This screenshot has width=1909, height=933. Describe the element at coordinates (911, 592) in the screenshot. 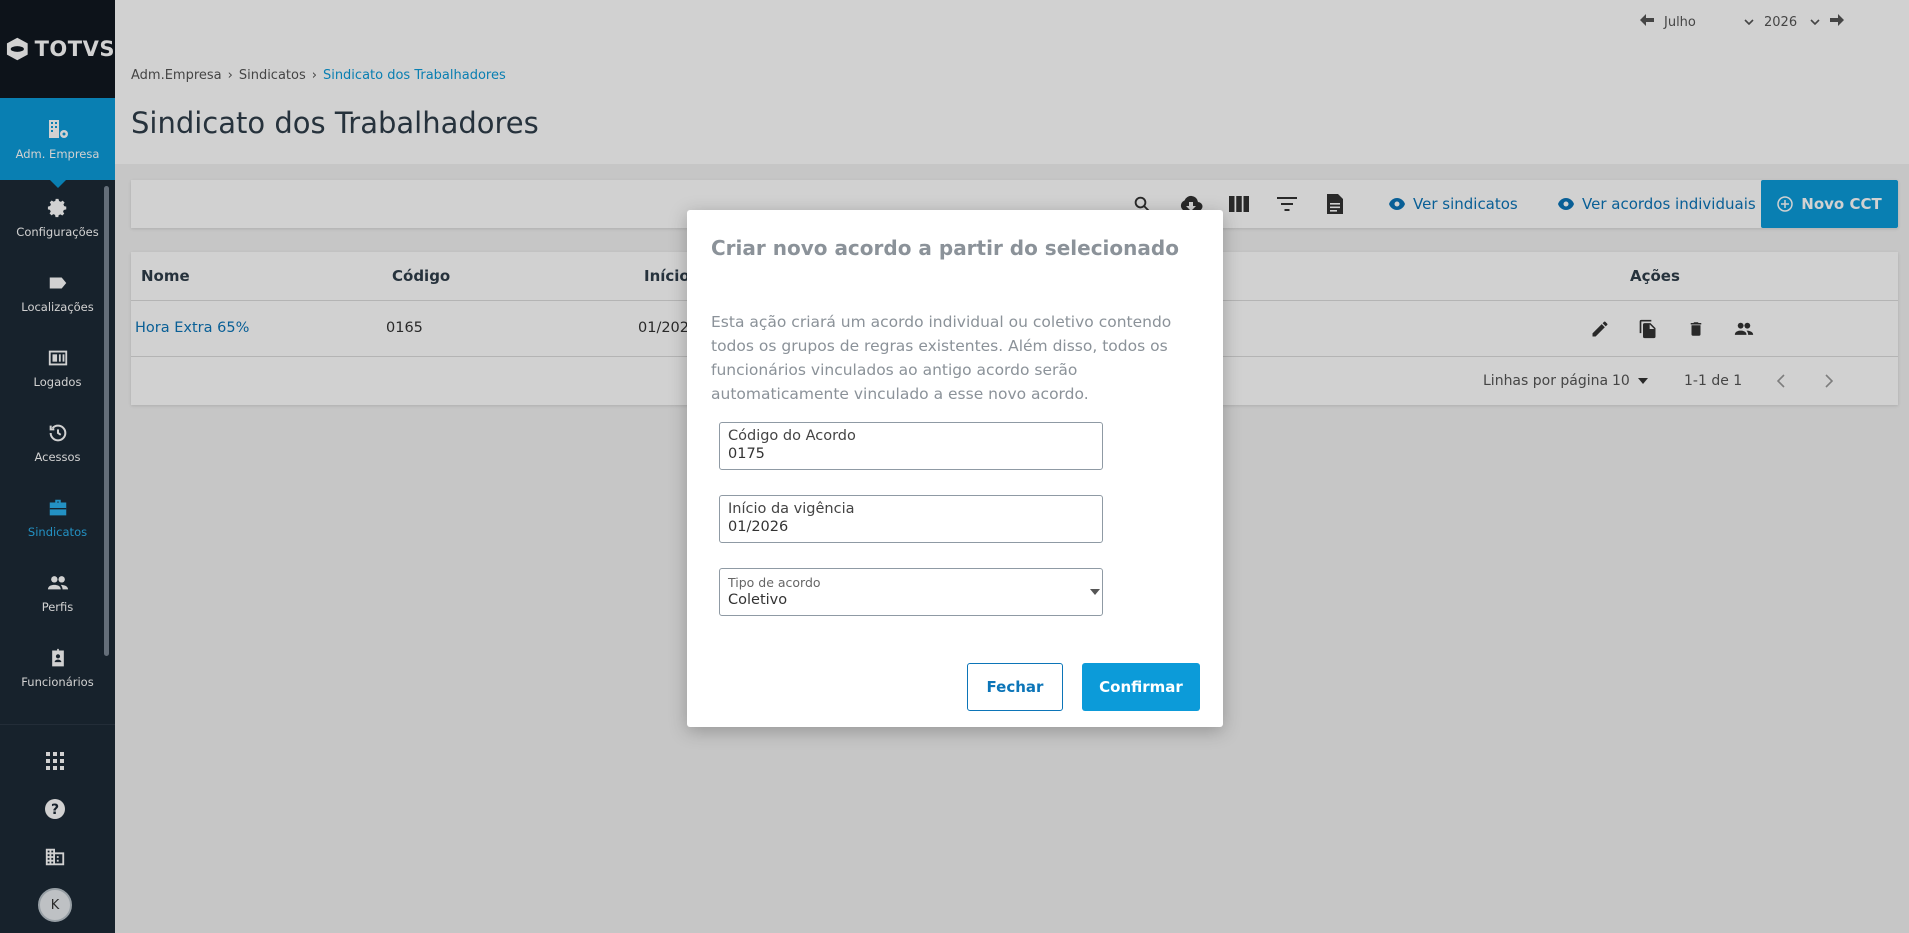

I see `tipo-acordo-select: Tipo de acordo Coletivo` at that location.